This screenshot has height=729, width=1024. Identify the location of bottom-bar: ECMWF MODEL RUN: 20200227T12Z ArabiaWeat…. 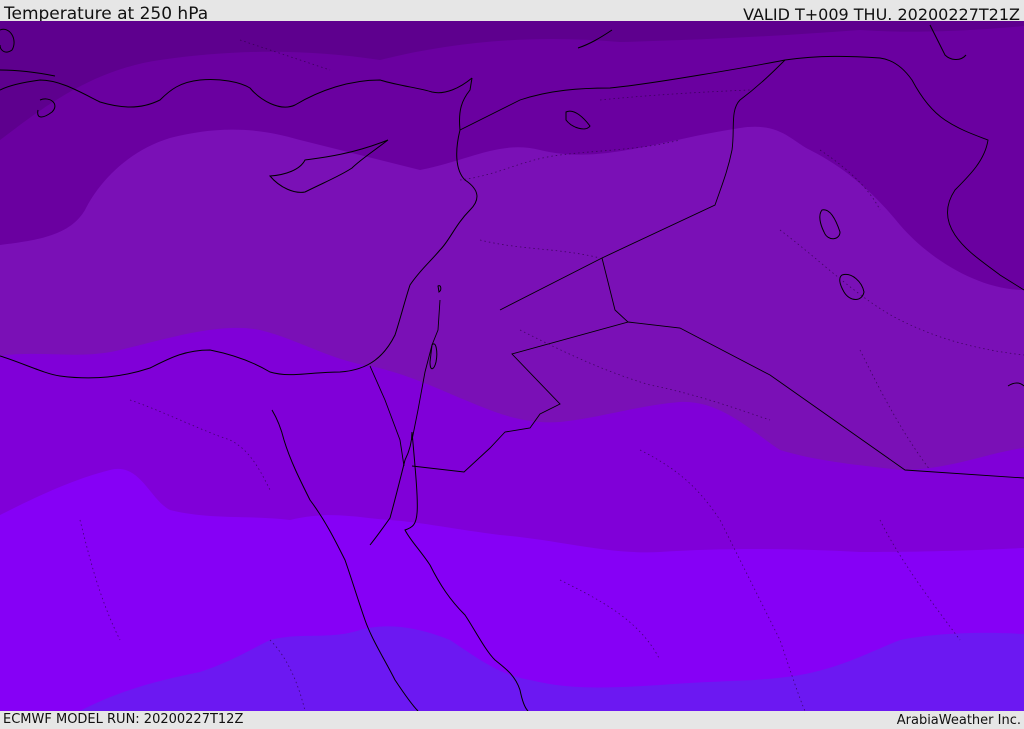
(512, 720).